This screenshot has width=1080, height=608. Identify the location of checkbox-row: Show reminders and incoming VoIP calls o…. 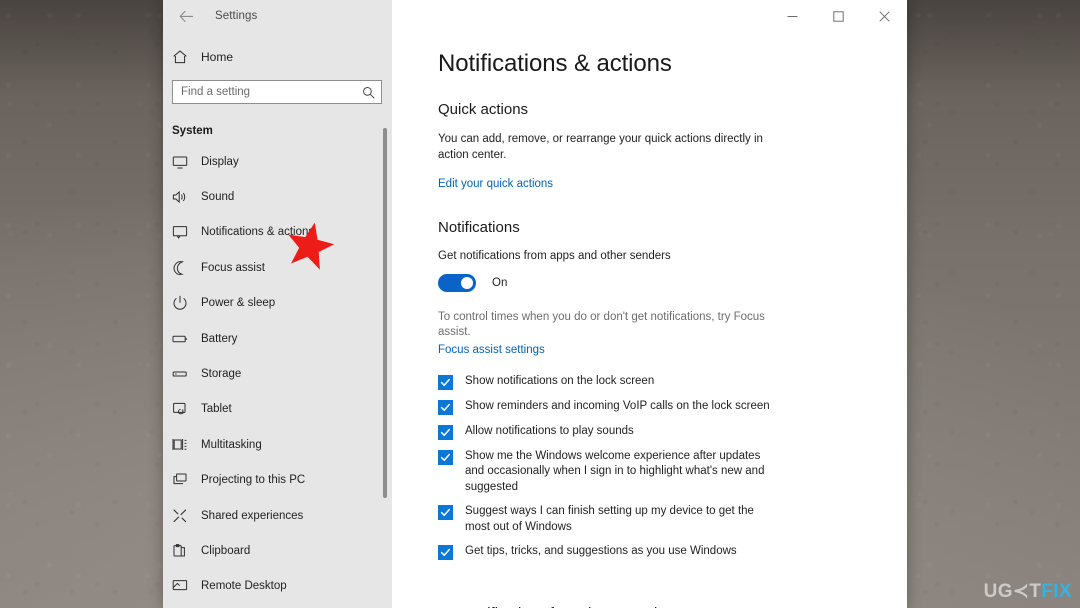
(672, 407).